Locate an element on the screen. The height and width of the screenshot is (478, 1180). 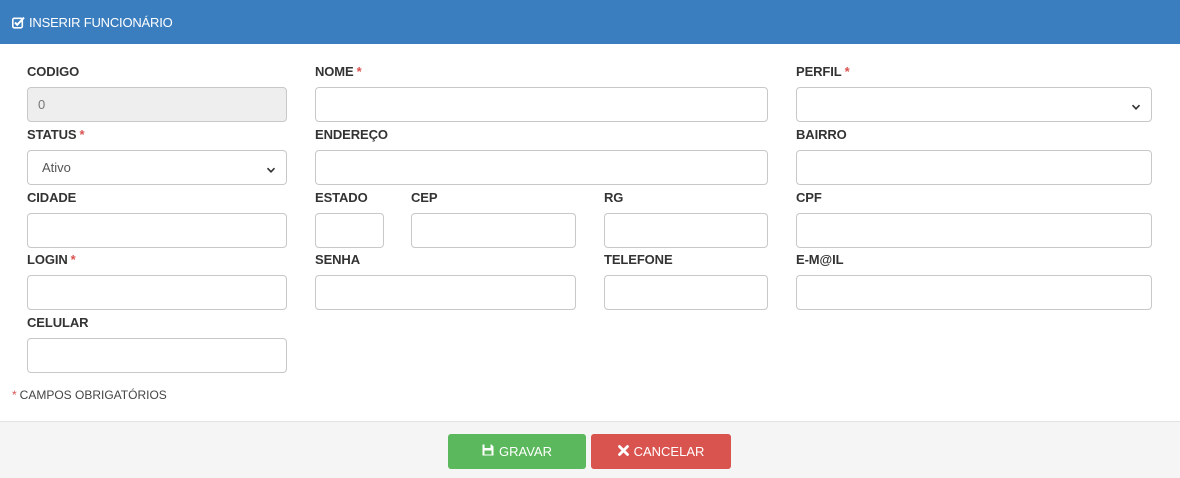
telefone-field is located at coordinates (686, 292).